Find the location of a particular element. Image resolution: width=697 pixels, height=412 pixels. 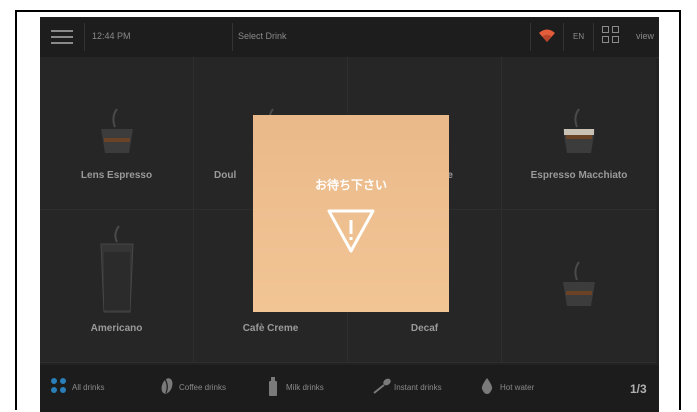

drink-tile: Espresso Macchiato is located at coordinates (579, 133).